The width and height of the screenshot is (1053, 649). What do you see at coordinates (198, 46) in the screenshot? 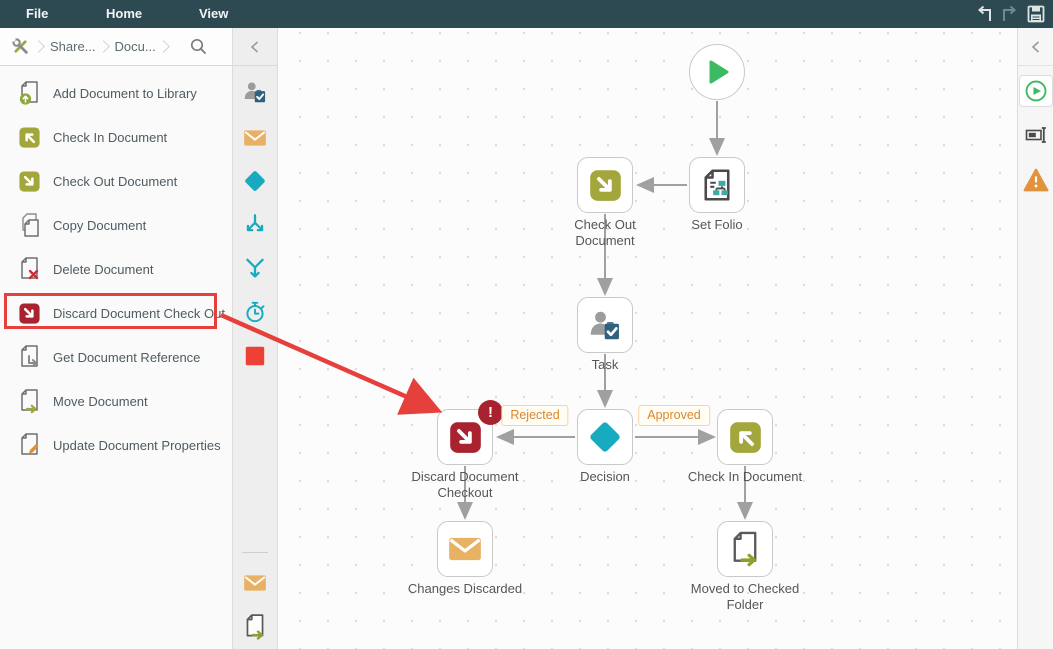
I see `search-icon` at bounding box center [198, 46].